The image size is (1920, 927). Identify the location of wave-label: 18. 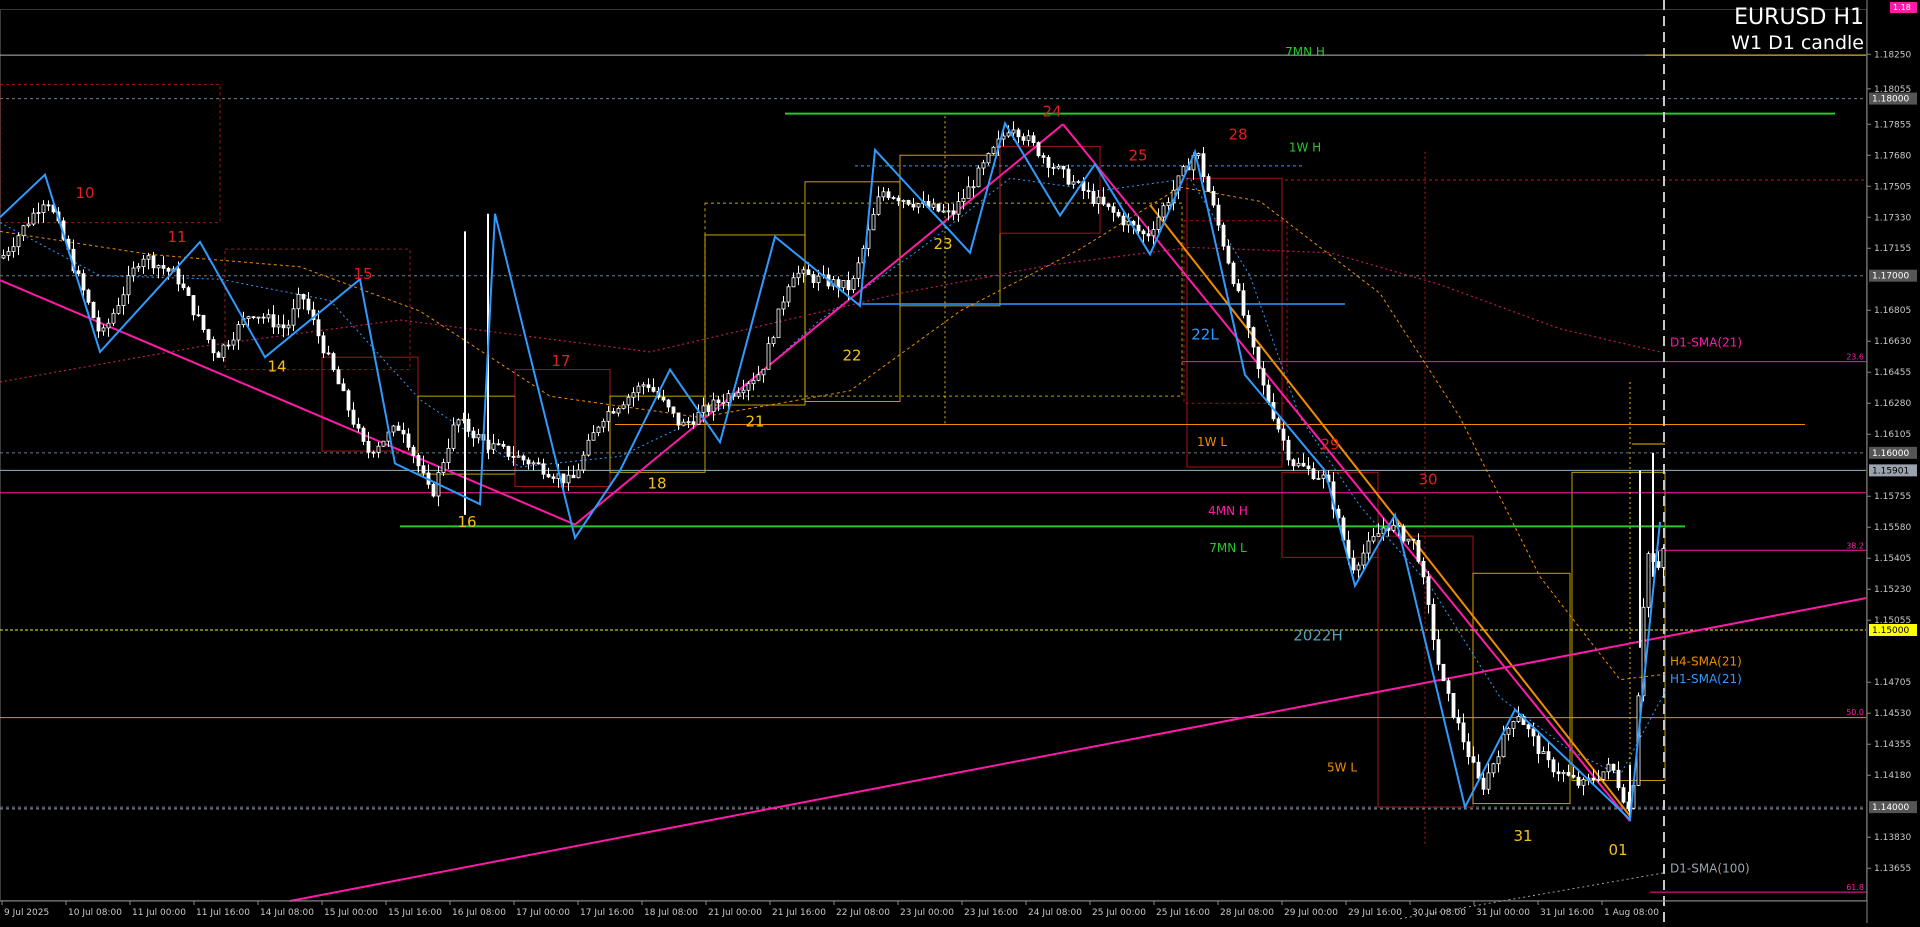
(656, 483).